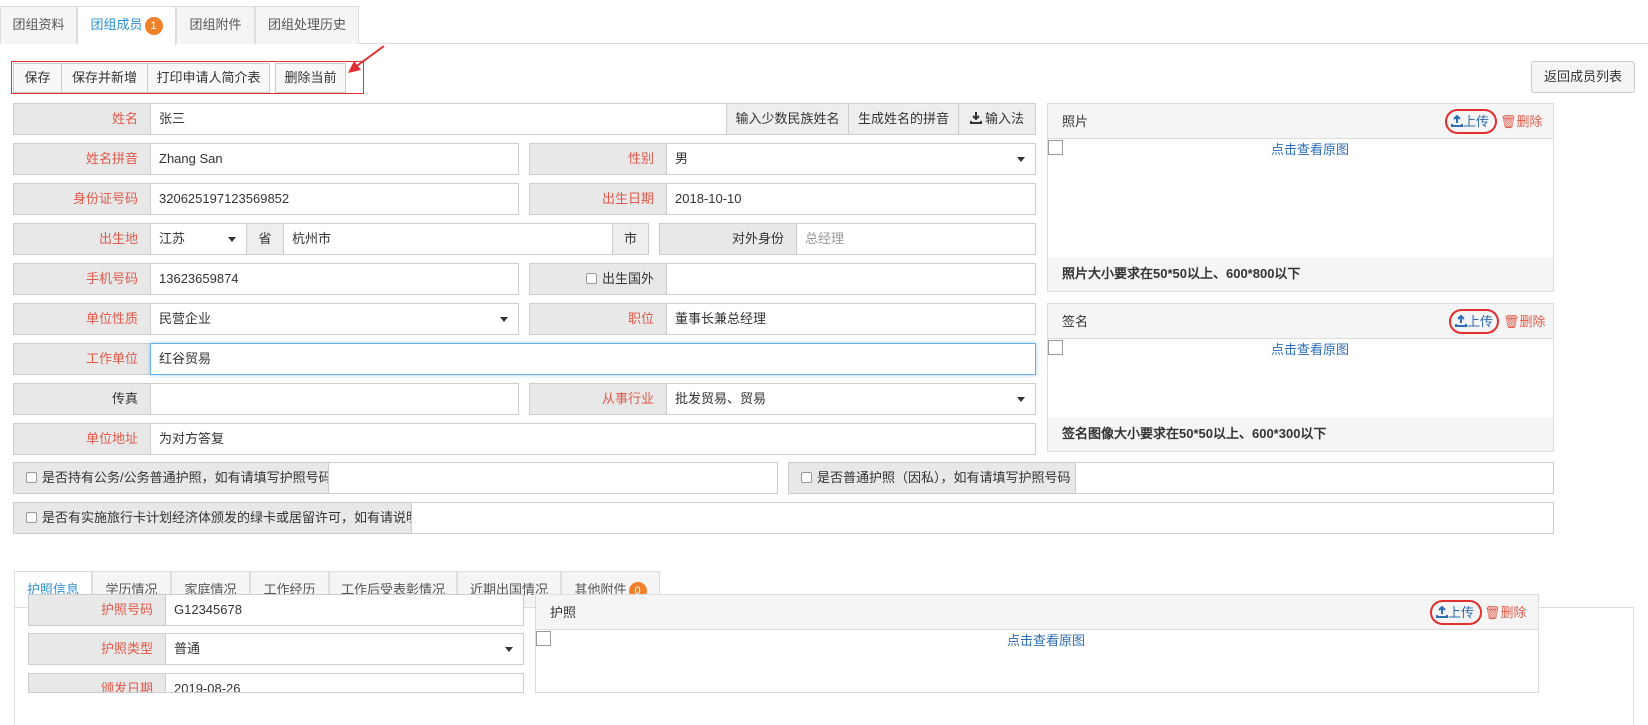 The image size is (1648, 725). Describe the element at coordinates (104, 78) in the screenshot. I see `save-and-new-button: 保存并新增` at that location.